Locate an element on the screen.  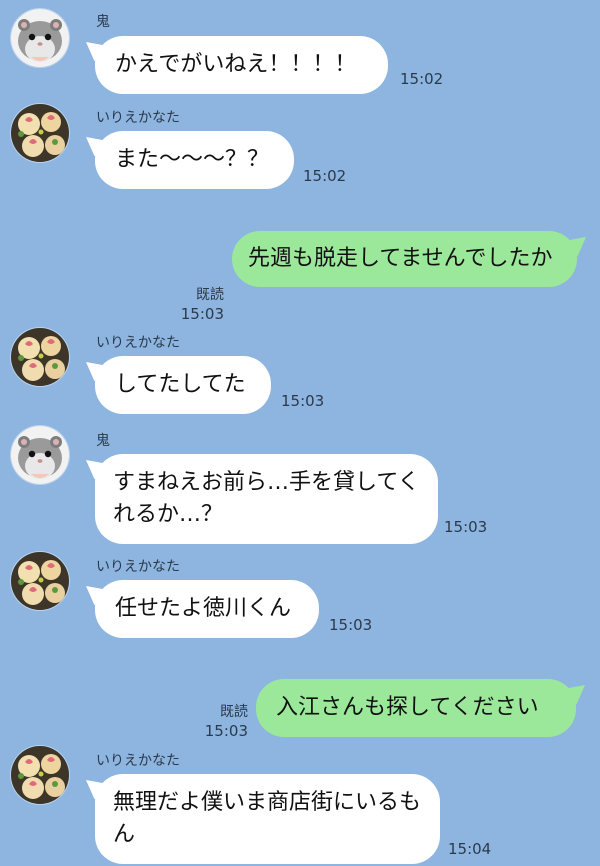
message-text: してたしてた is located at coordinates (180, 384).